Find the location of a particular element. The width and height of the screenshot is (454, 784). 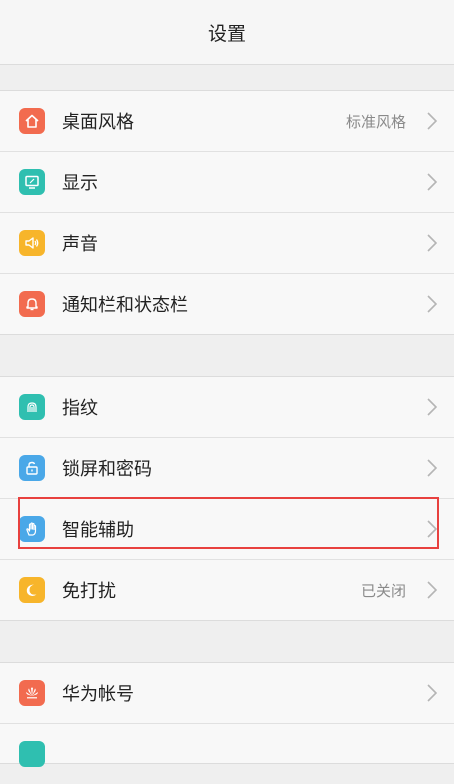

page-header: 设置 is located at coordinates (227, 32).